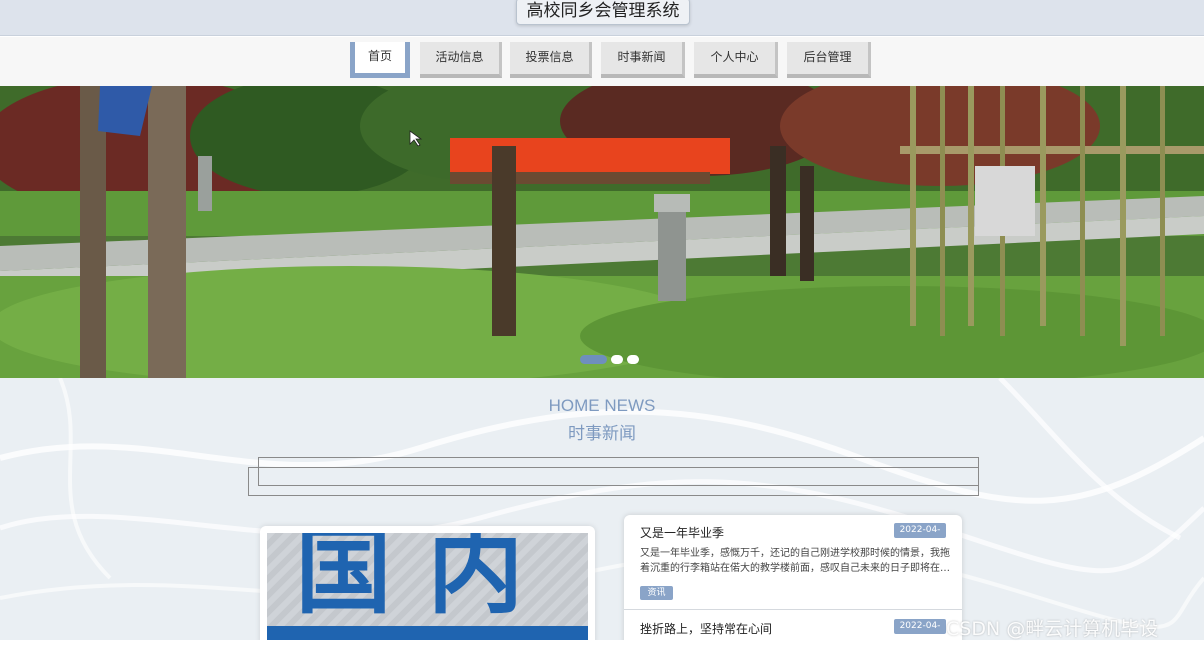 The height and width of the screenshot is (647, 1204). Describe the element at coordinates (602, 434) in the screenshot. I see `section-title-cn: 时事新闻` at that location.